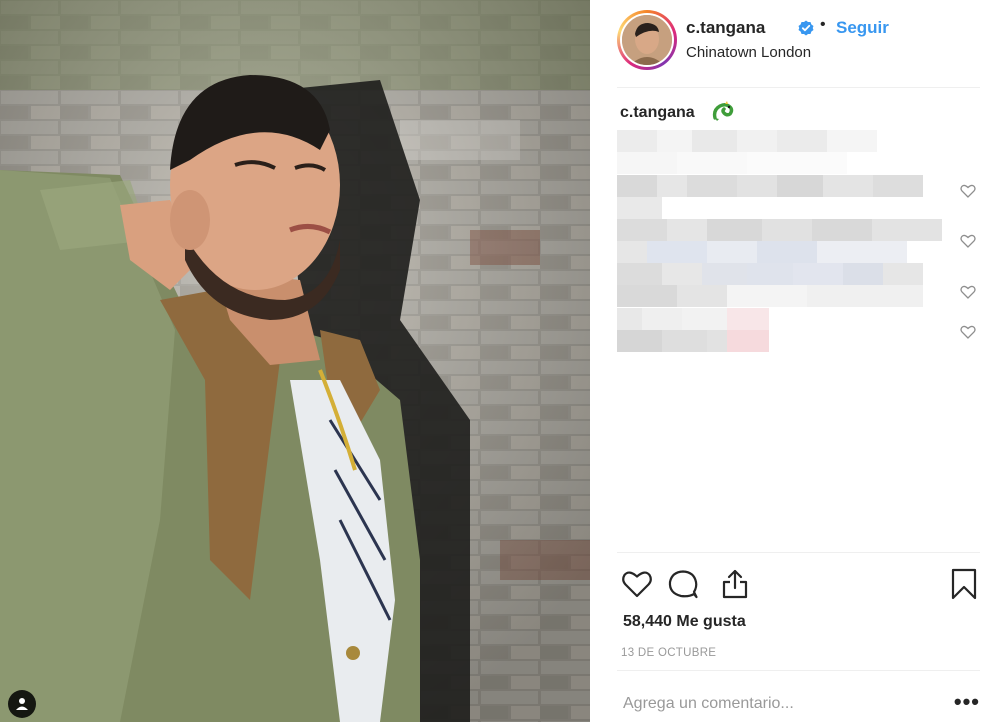 The image size is (1000, 722). I want to click on avatar-image, so click(647, 40).